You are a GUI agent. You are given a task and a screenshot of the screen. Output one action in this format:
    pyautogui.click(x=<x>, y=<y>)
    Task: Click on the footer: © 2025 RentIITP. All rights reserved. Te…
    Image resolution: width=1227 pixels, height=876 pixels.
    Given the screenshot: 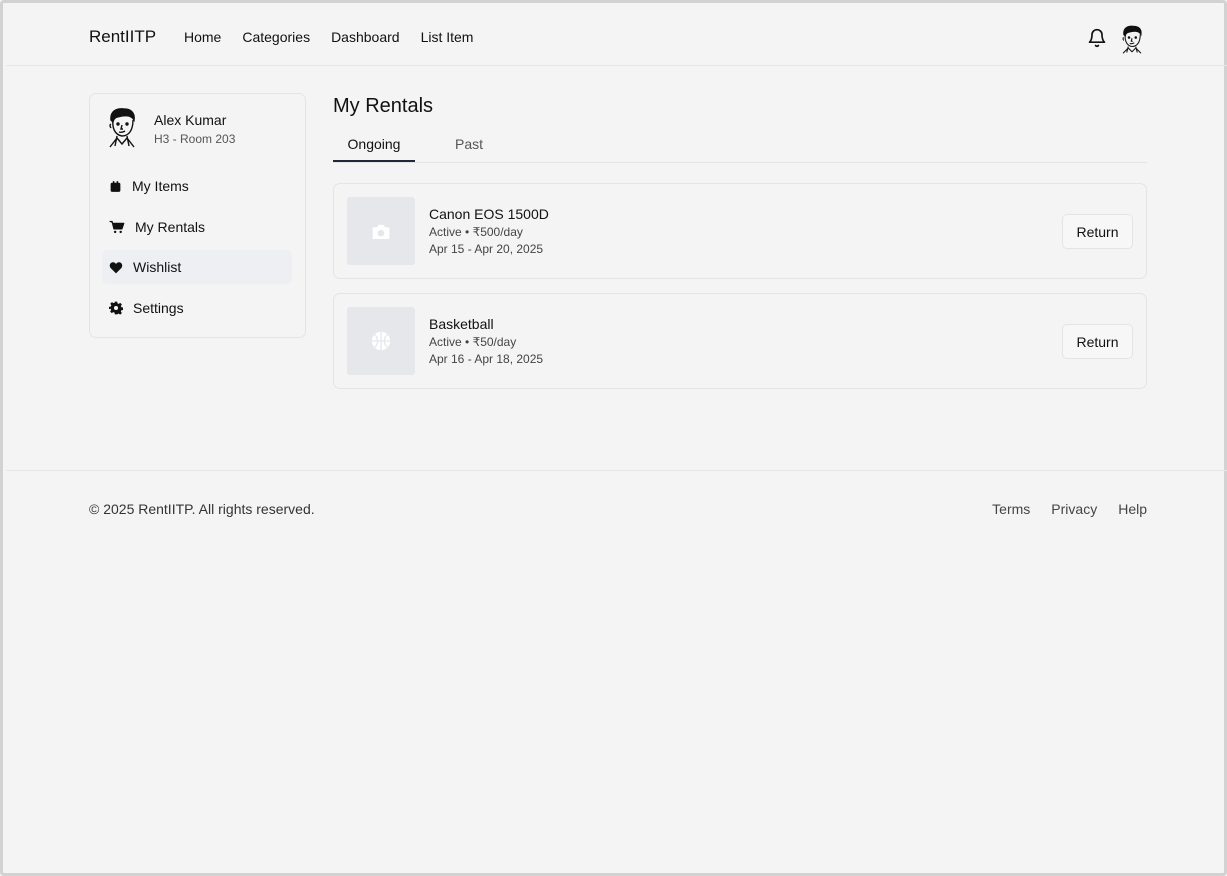 What is the action you would take?
    pyautogui.click(x=616, y=510)
    